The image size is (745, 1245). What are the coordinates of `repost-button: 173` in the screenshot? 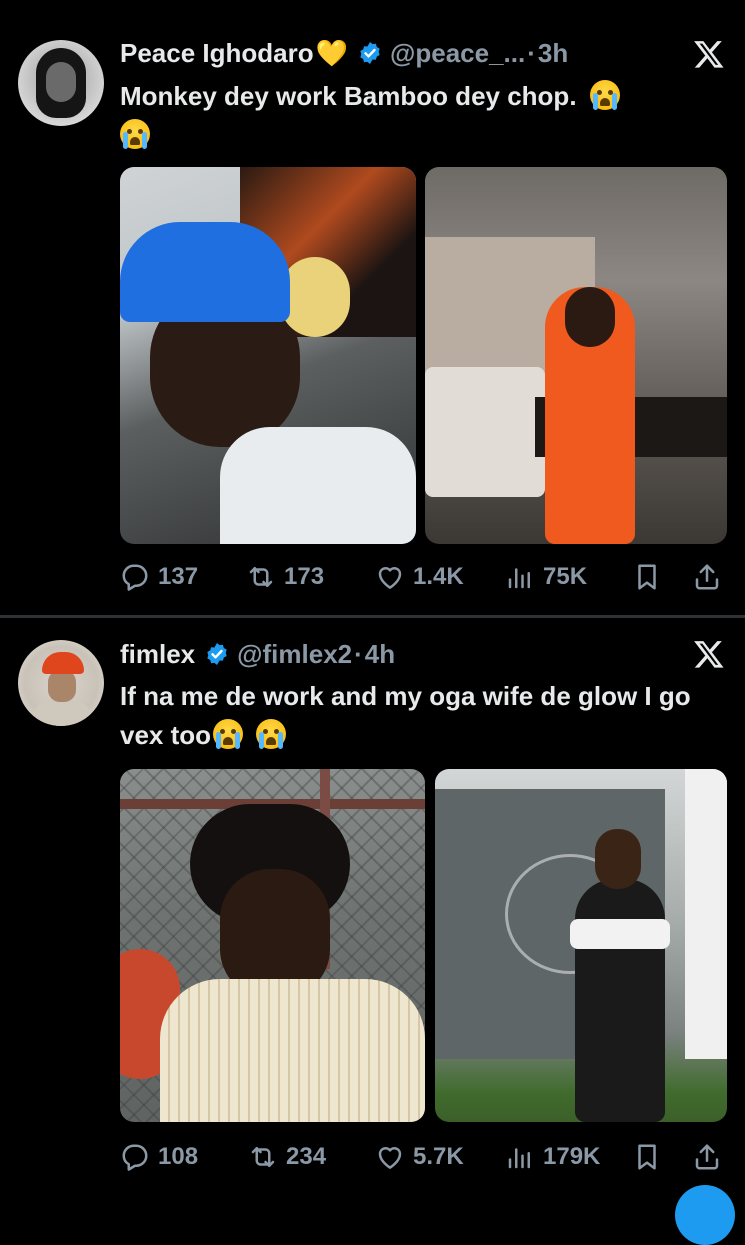 It's located at (285, 577).